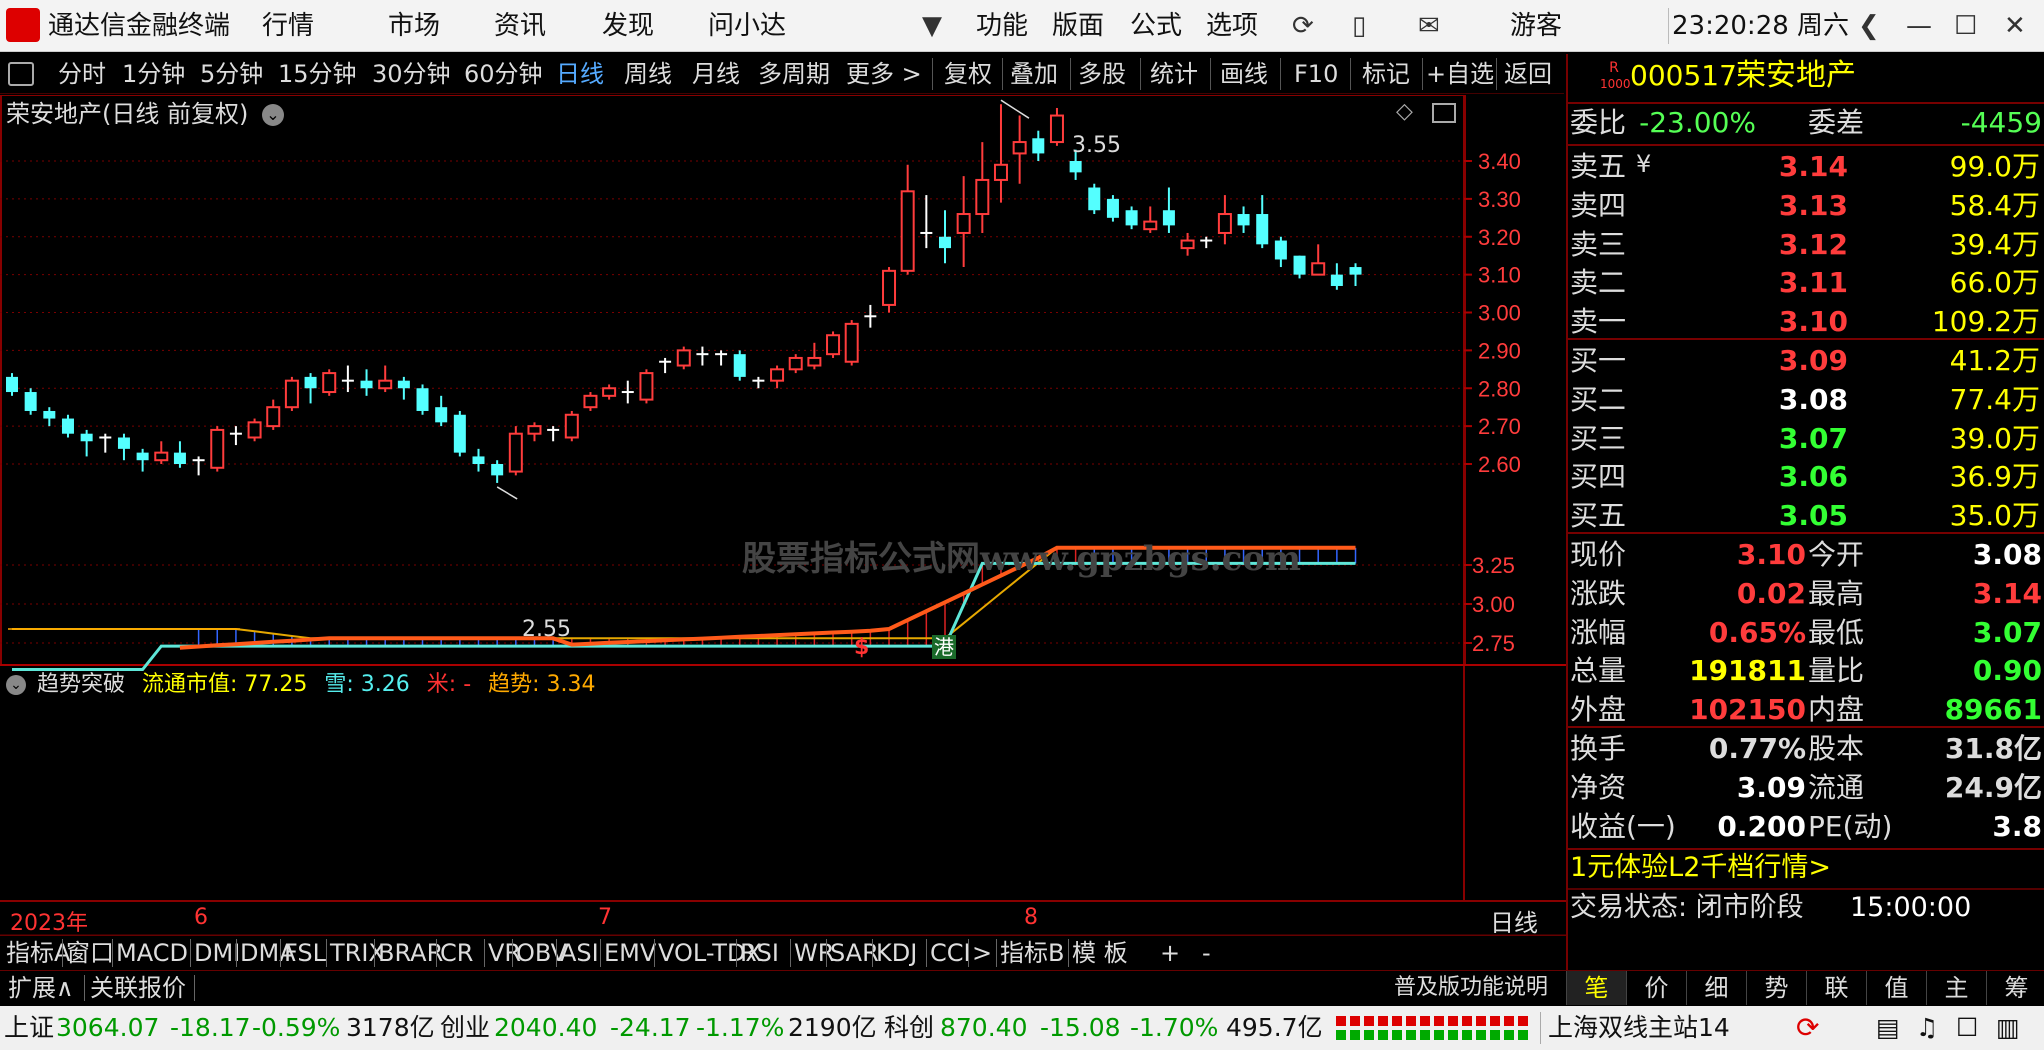  What do you see at coordinates (1956, 988) in the screenshot?
I see `quote-tab: 主` at bounding box center [1956, 988].